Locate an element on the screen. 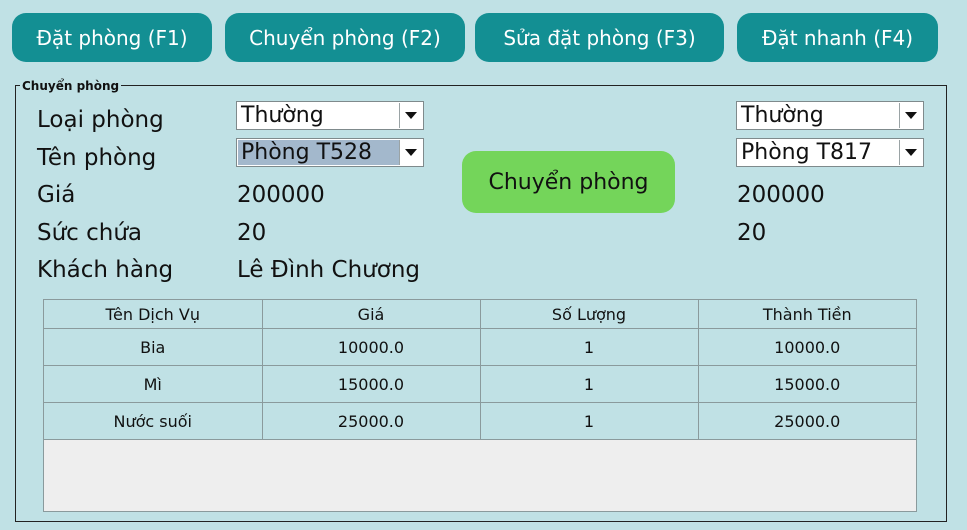 The height and width of the screenshot is (530, 967). source-room-name-select: Phòng T528 is located at coordinates (330, 152).